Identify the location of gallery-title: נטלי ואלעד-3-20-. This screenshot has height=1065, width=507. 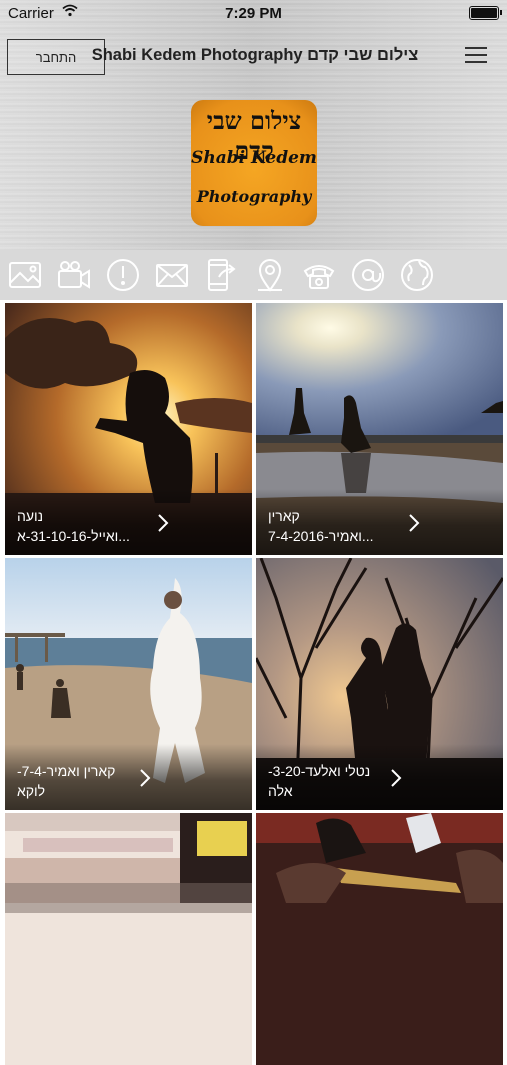
(319, 771).